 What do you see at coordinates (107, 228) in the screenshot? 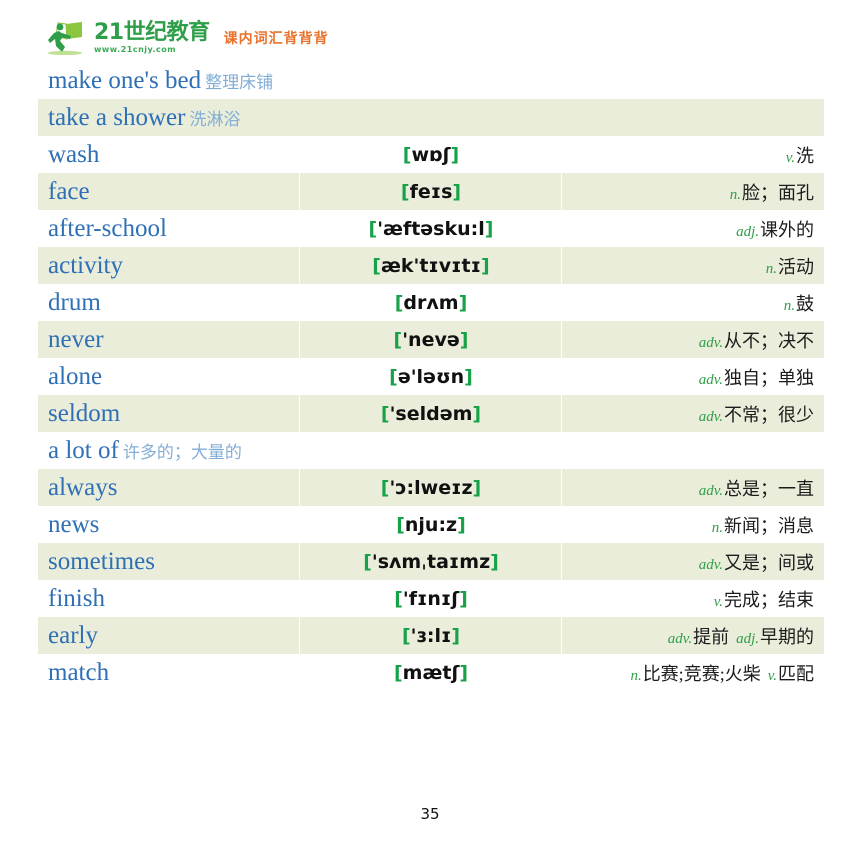
I see `word-text: after-school` at bounding box center [107, 228].